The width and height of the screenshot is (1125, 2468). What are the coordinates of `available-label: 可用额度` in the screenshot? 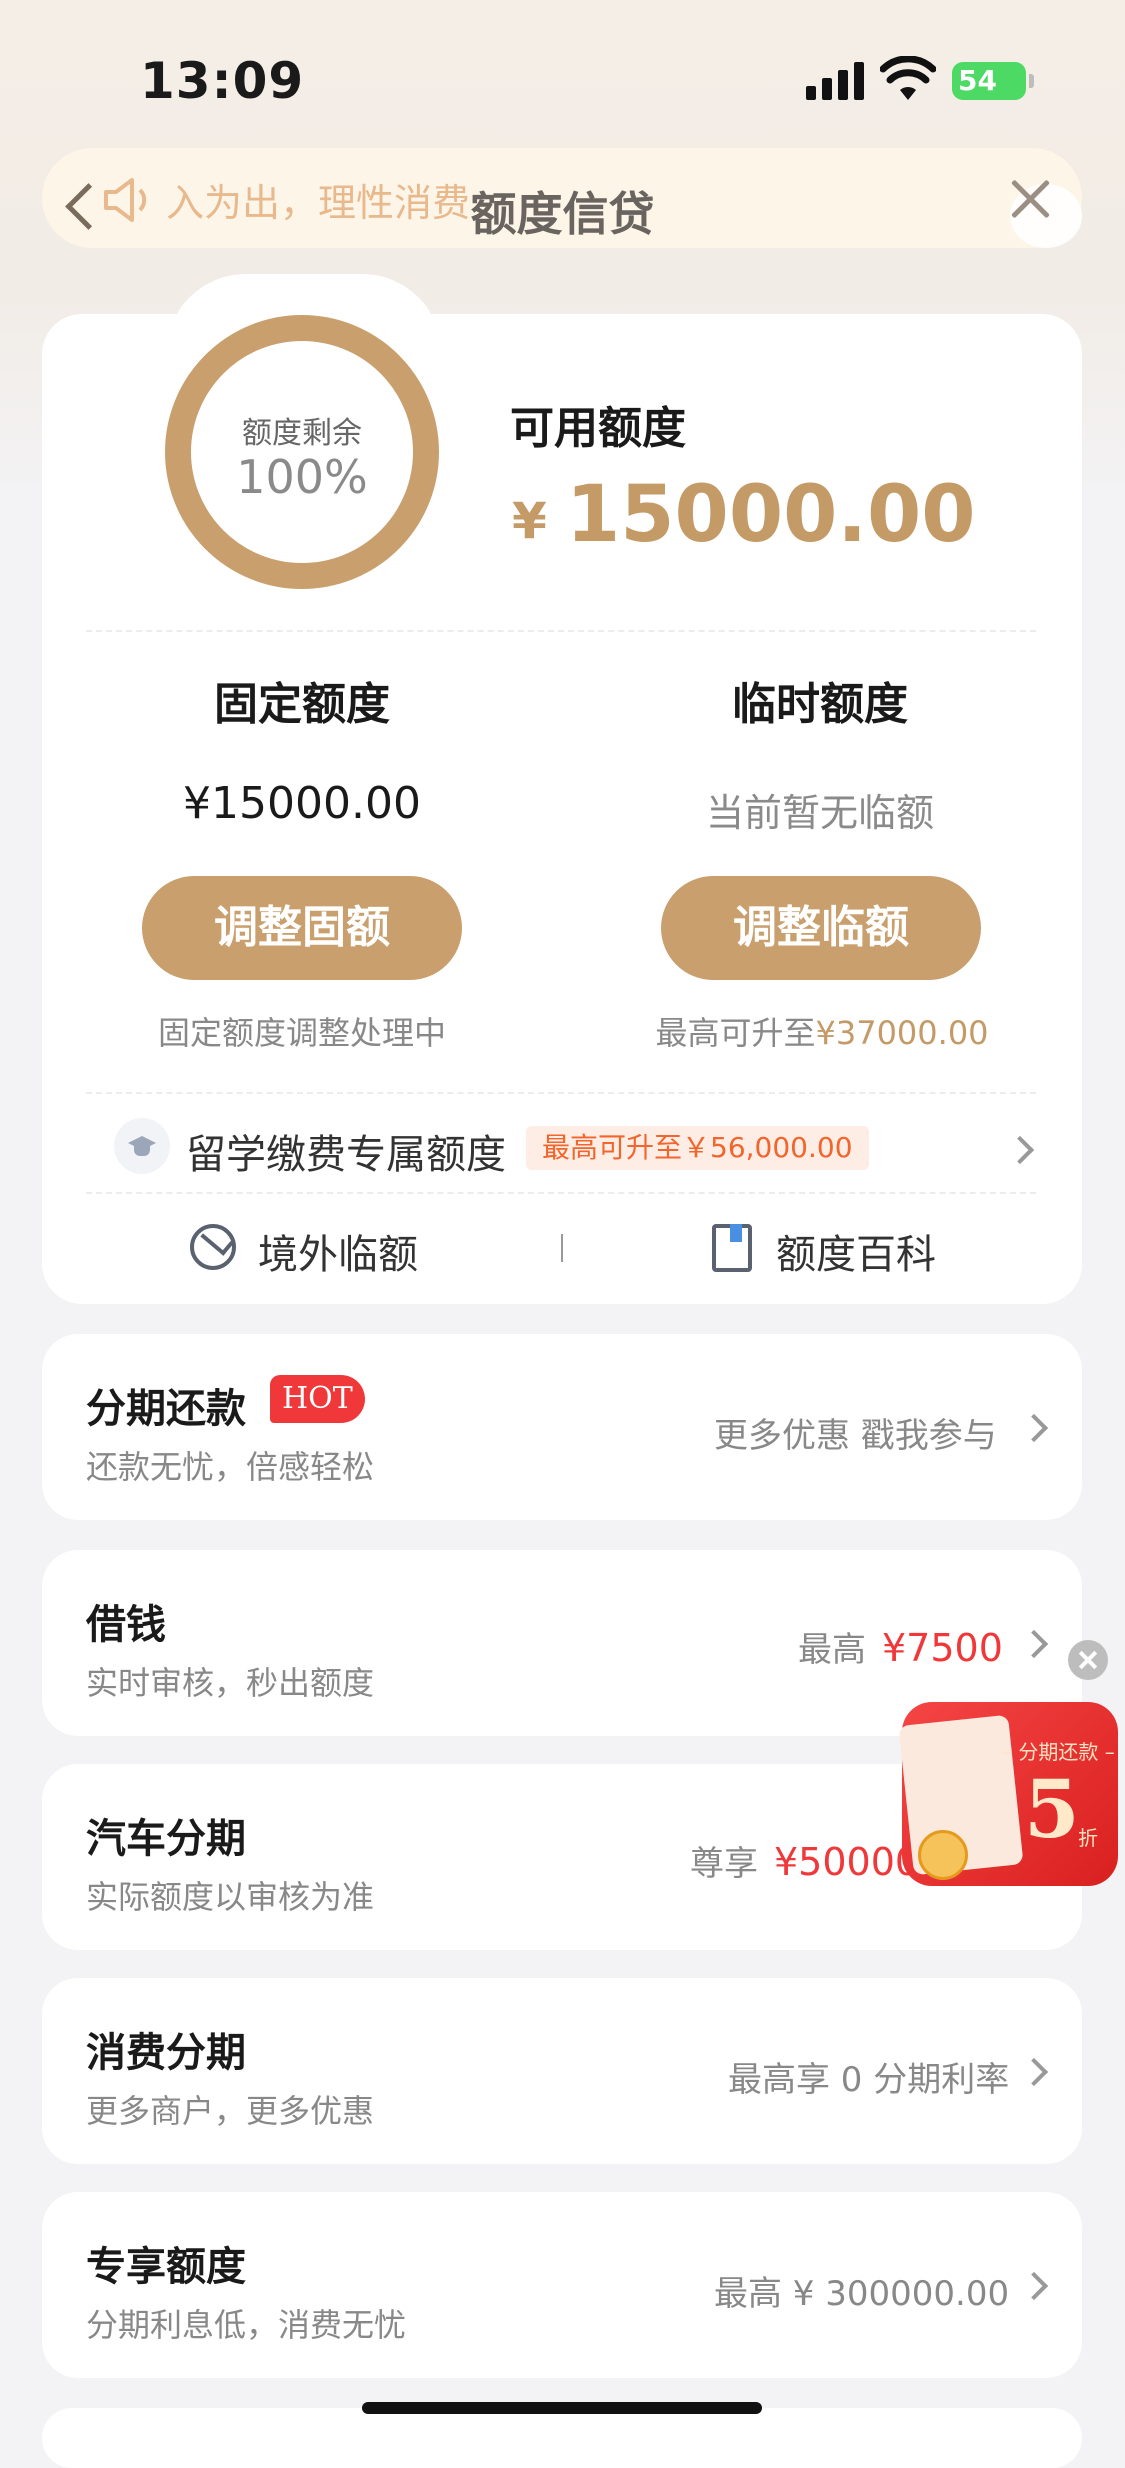 It's located at (598, 428).